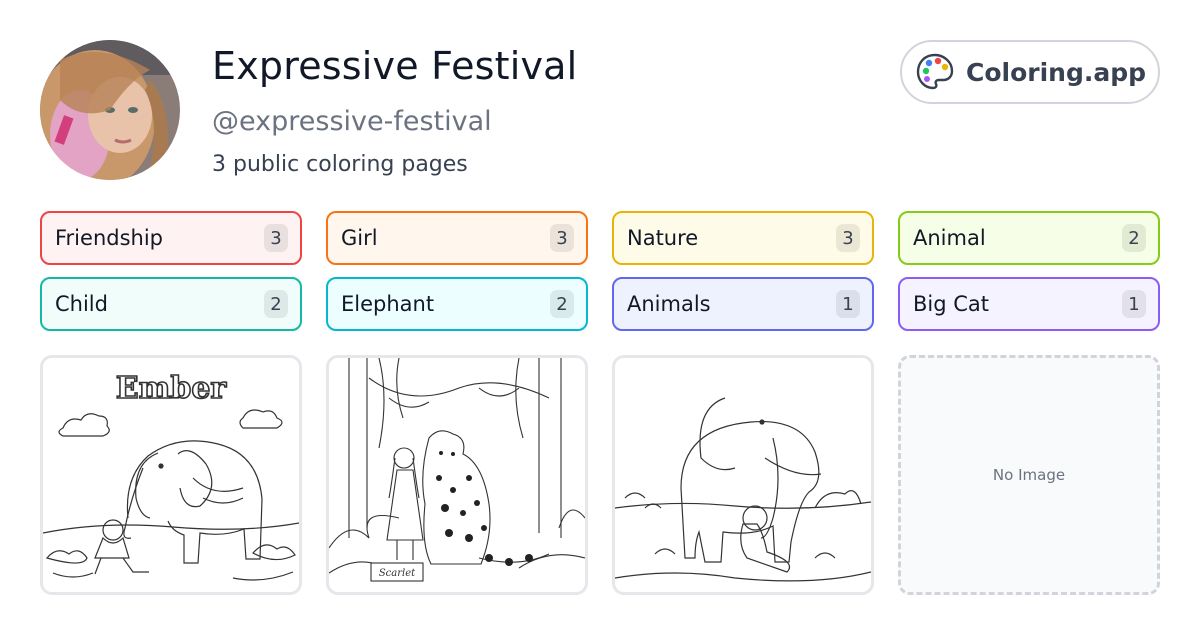 The width and height of the screenshot is (1200, 630). What do you see at coordinates (457, 470) in the screenshot?
I see `coloring-page-thumbnail-girl-jaguar: Scarlet` at bounding box center [457, 470].